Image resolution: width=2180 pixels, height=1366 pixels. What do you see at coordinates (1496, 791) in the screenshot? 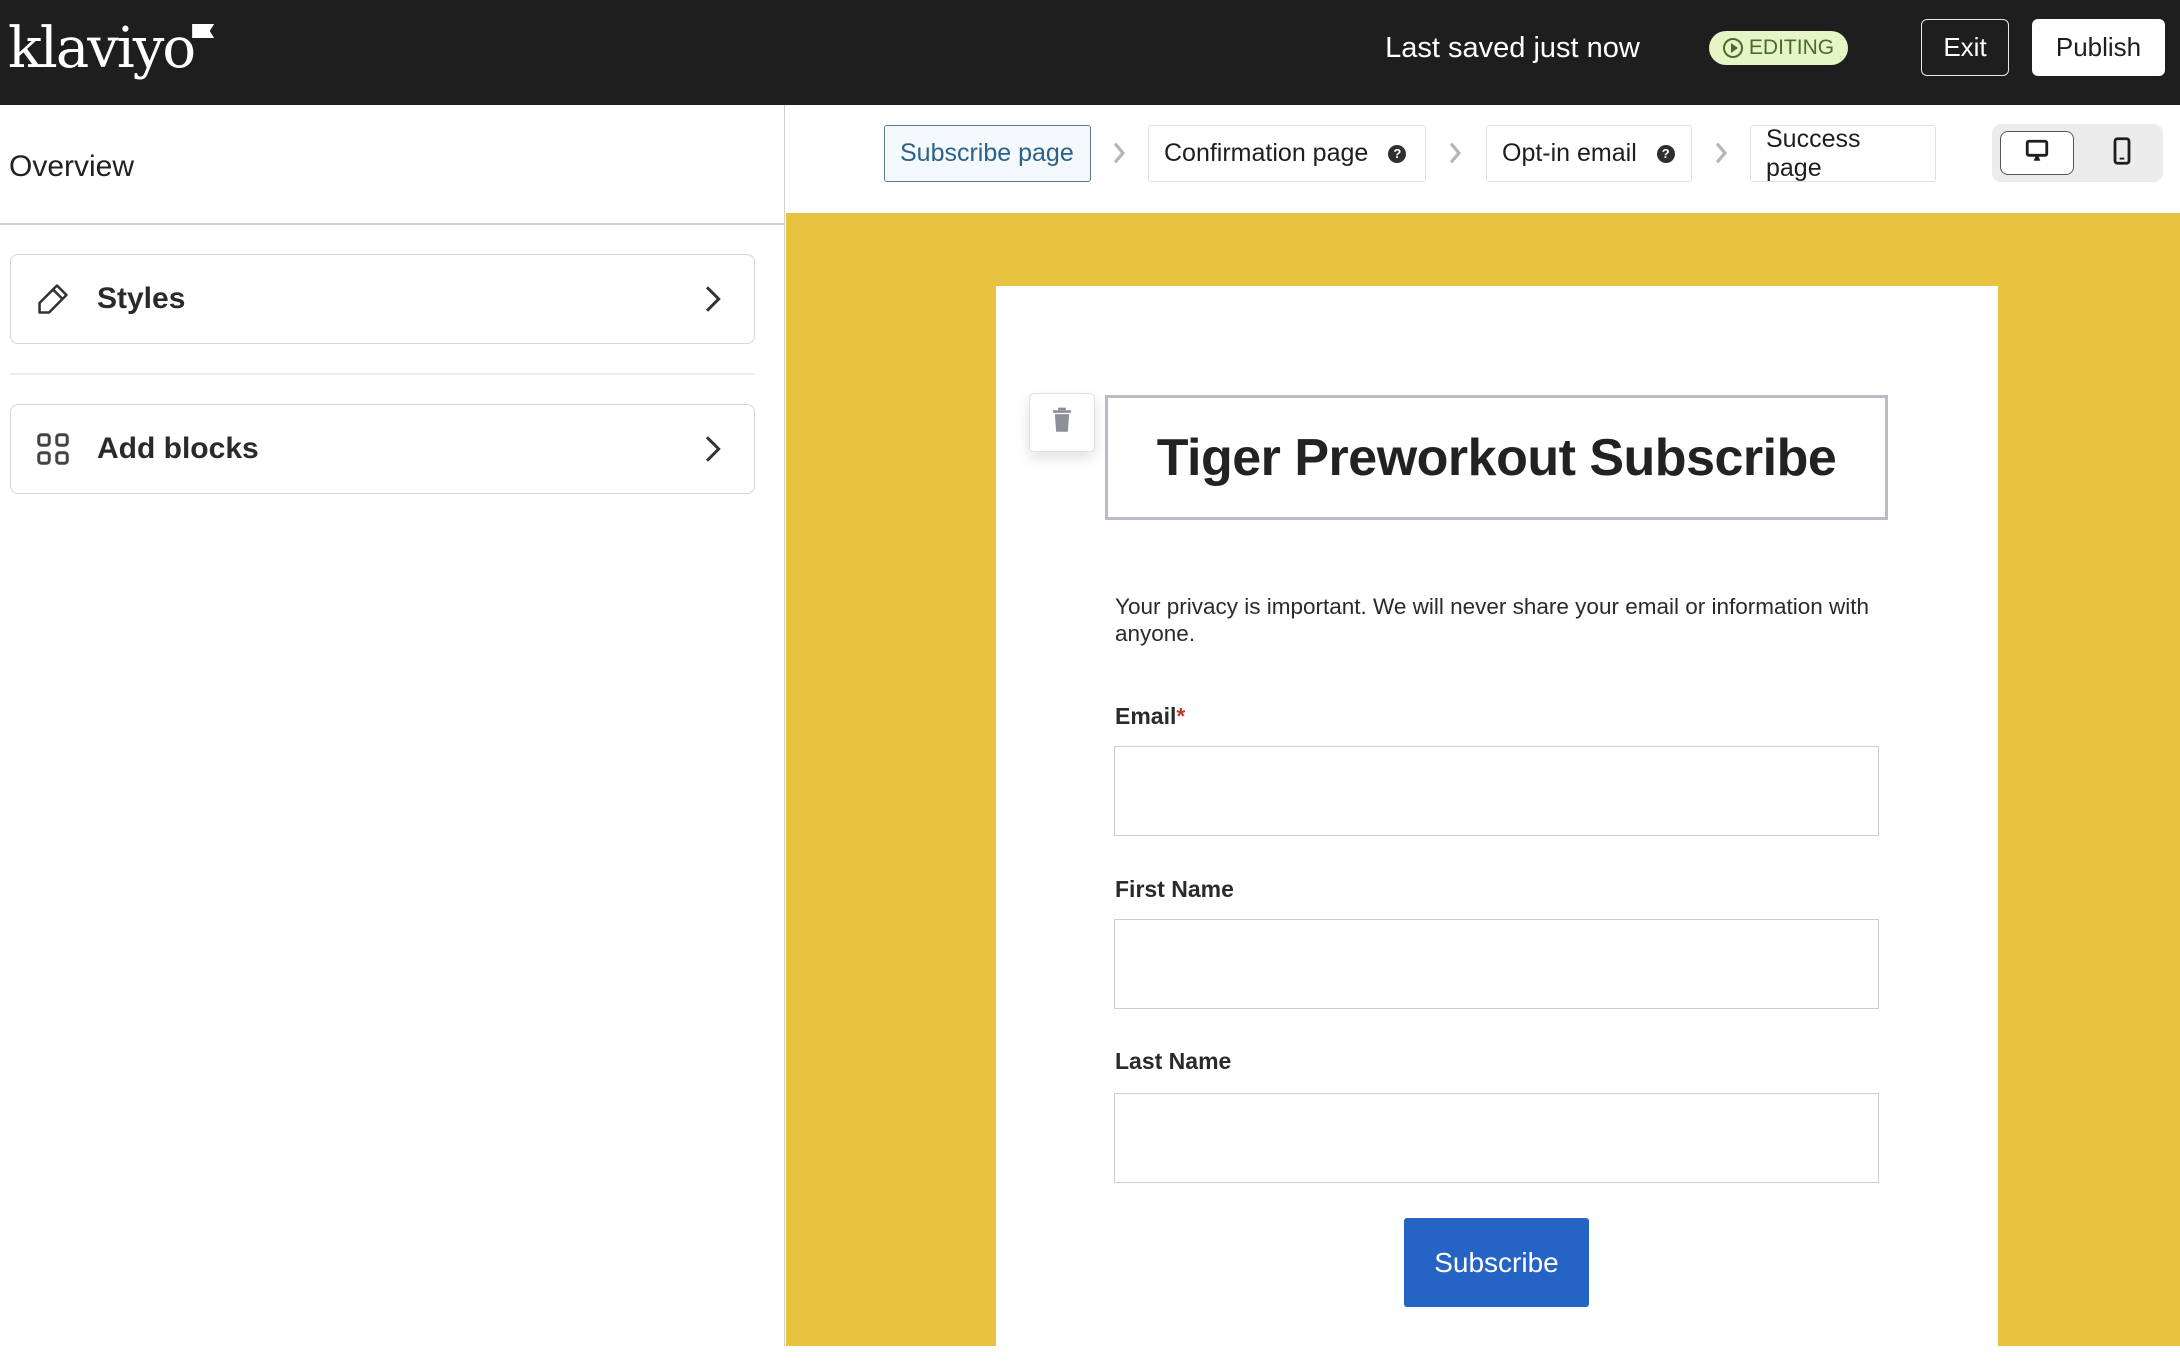
I see `email-input` at bounding box center [1496, 791].